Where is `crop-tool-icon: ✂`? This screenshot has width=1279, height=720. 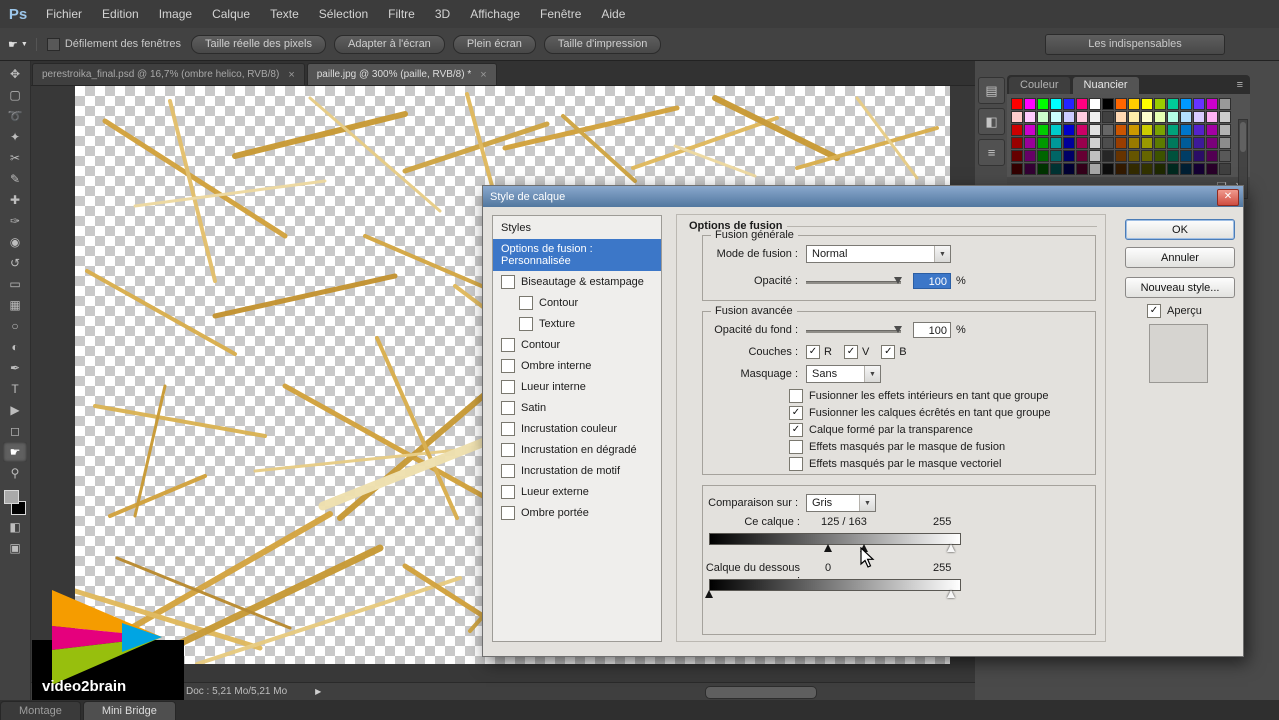
crop-tool-icon: ✂ is located at coordinates (15, 158).